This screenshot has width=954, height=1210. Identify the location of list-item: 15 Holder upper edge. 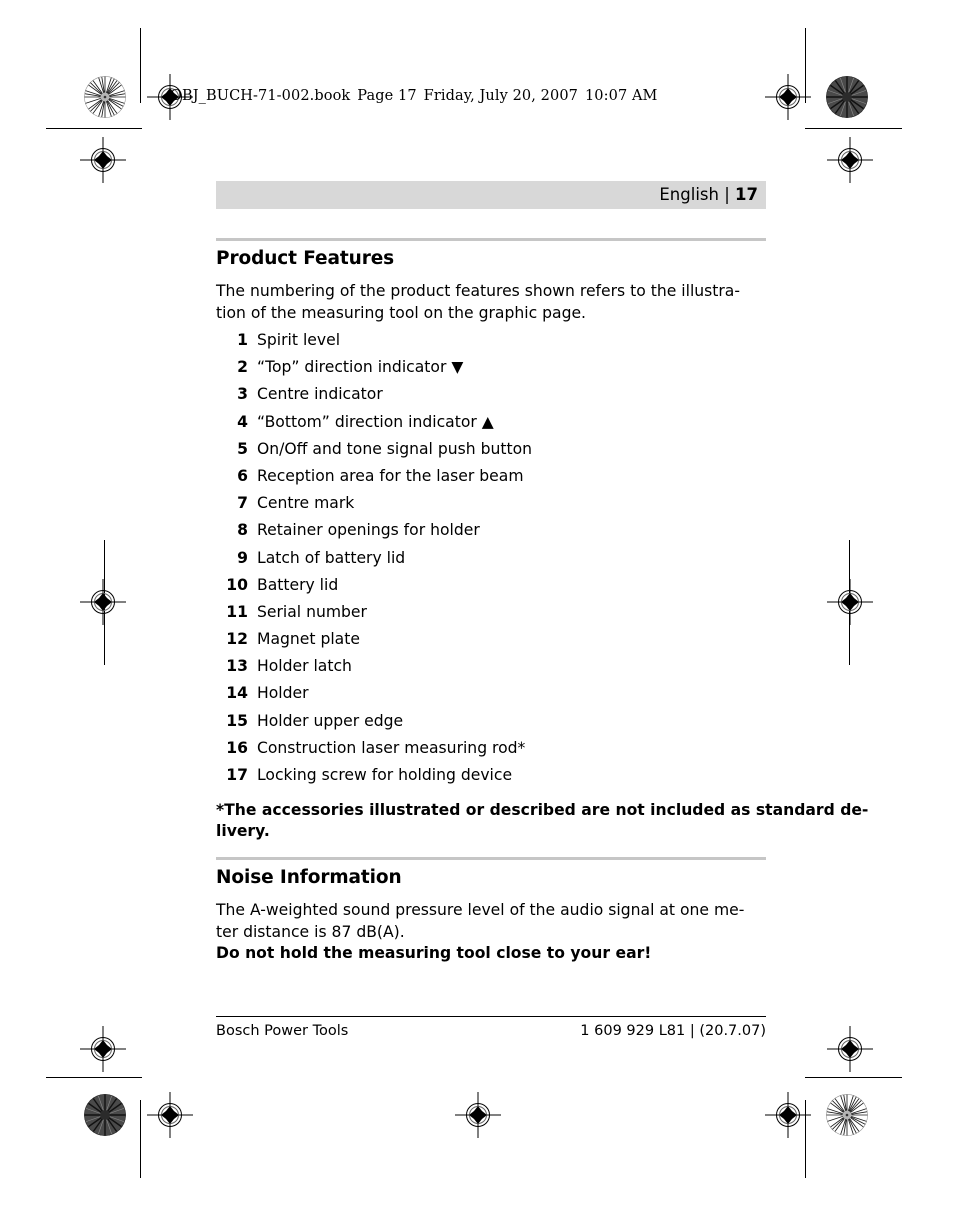
(426, 725).